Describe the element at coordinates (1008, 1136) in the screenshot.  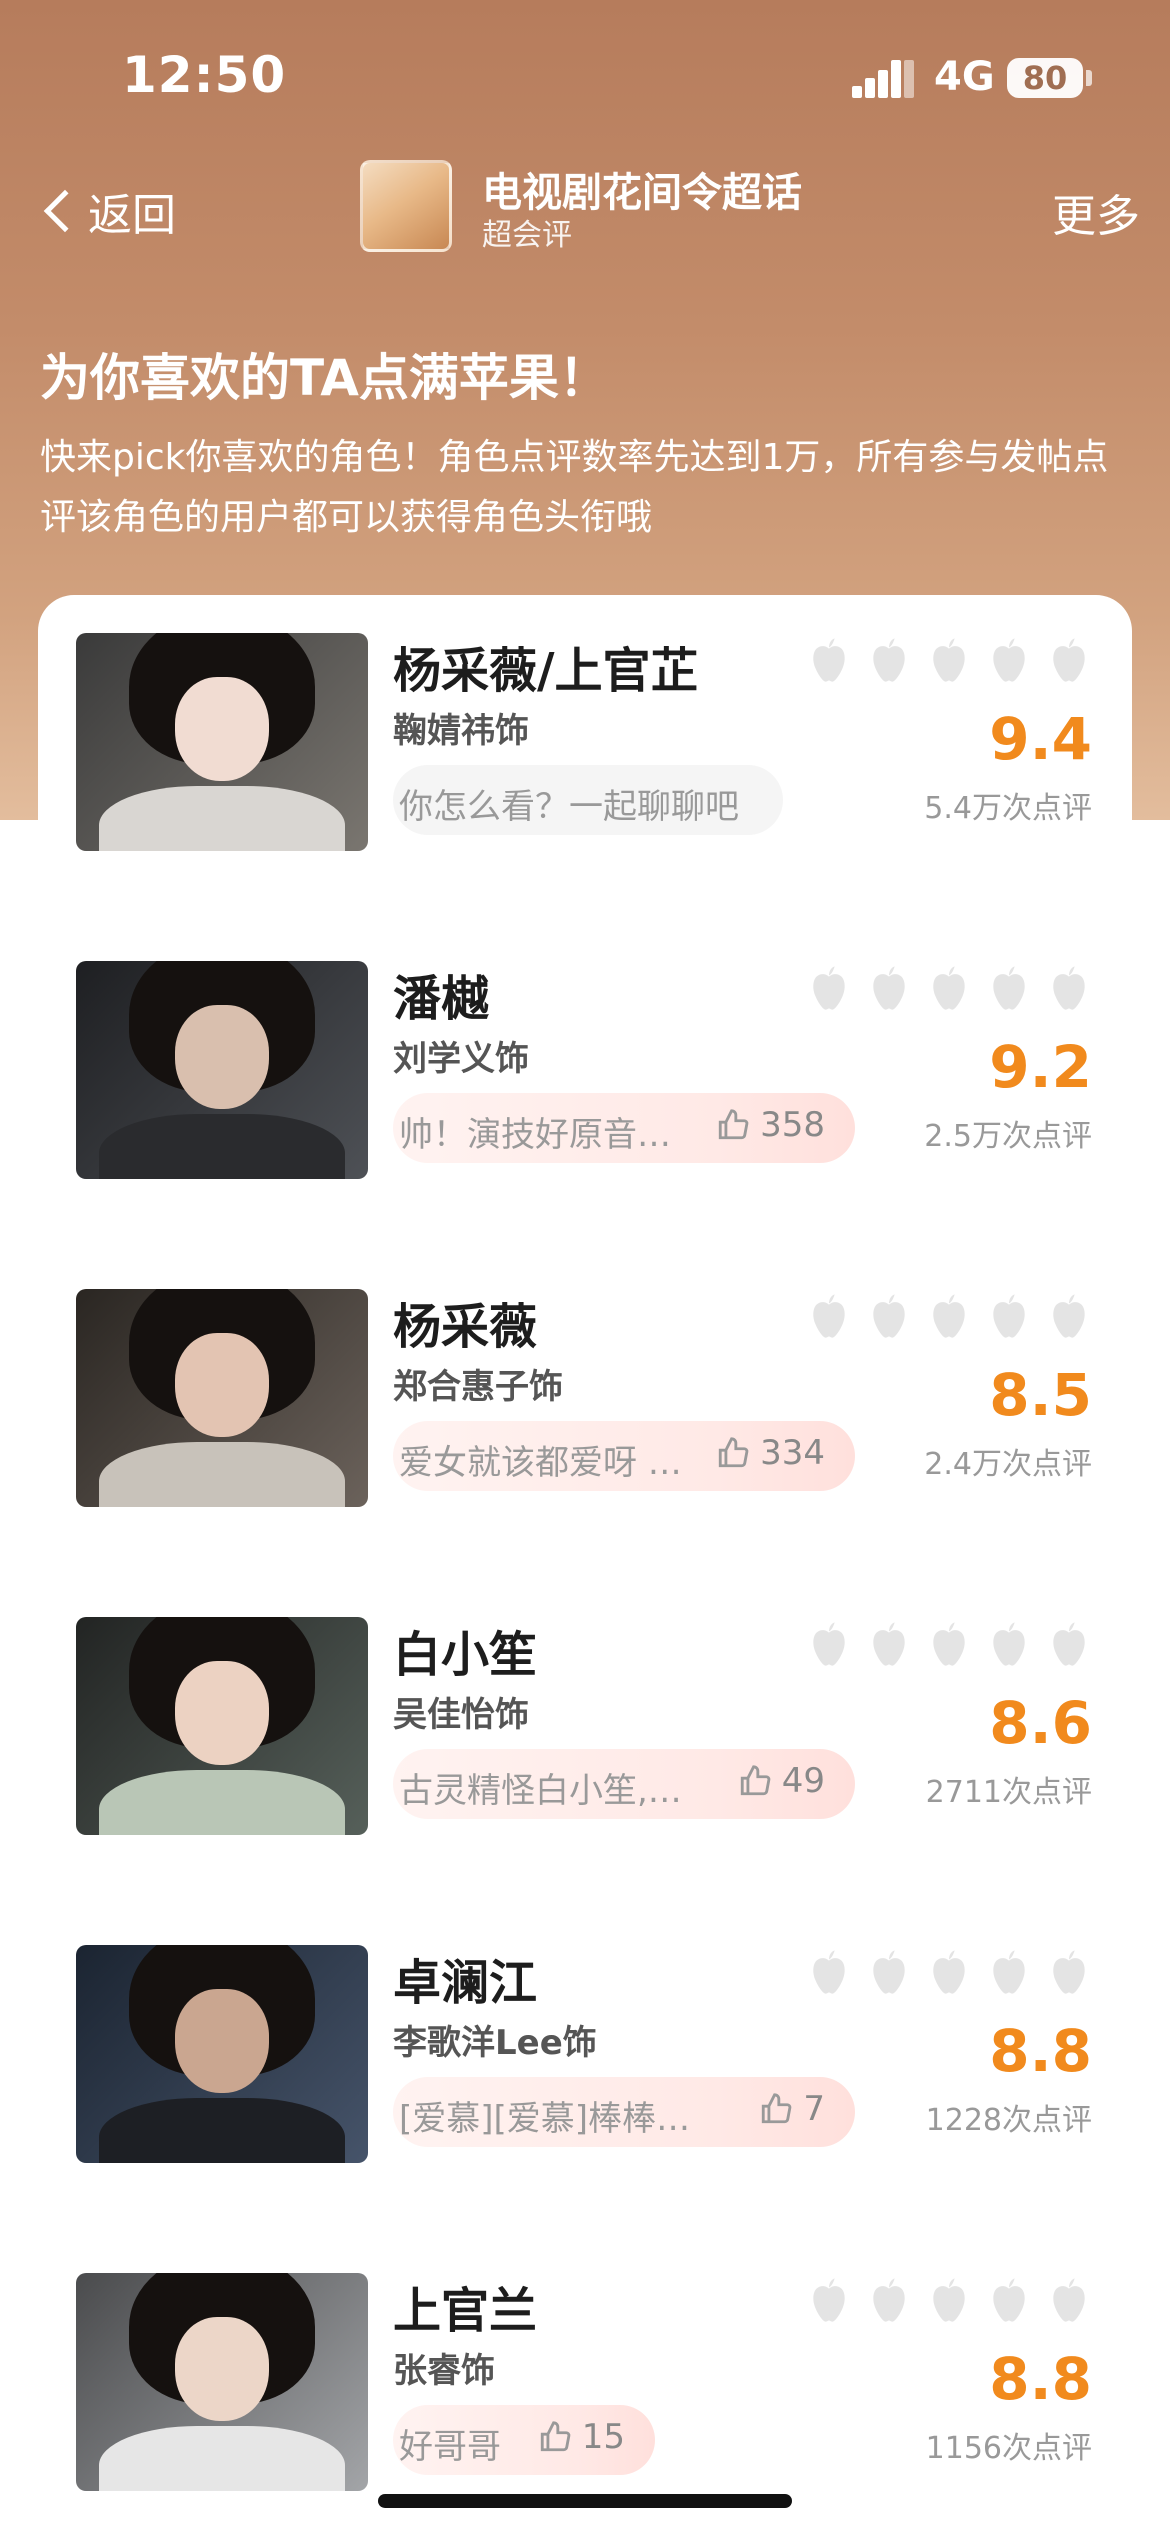
I see `review-count: 2.5万次点评` at that location.